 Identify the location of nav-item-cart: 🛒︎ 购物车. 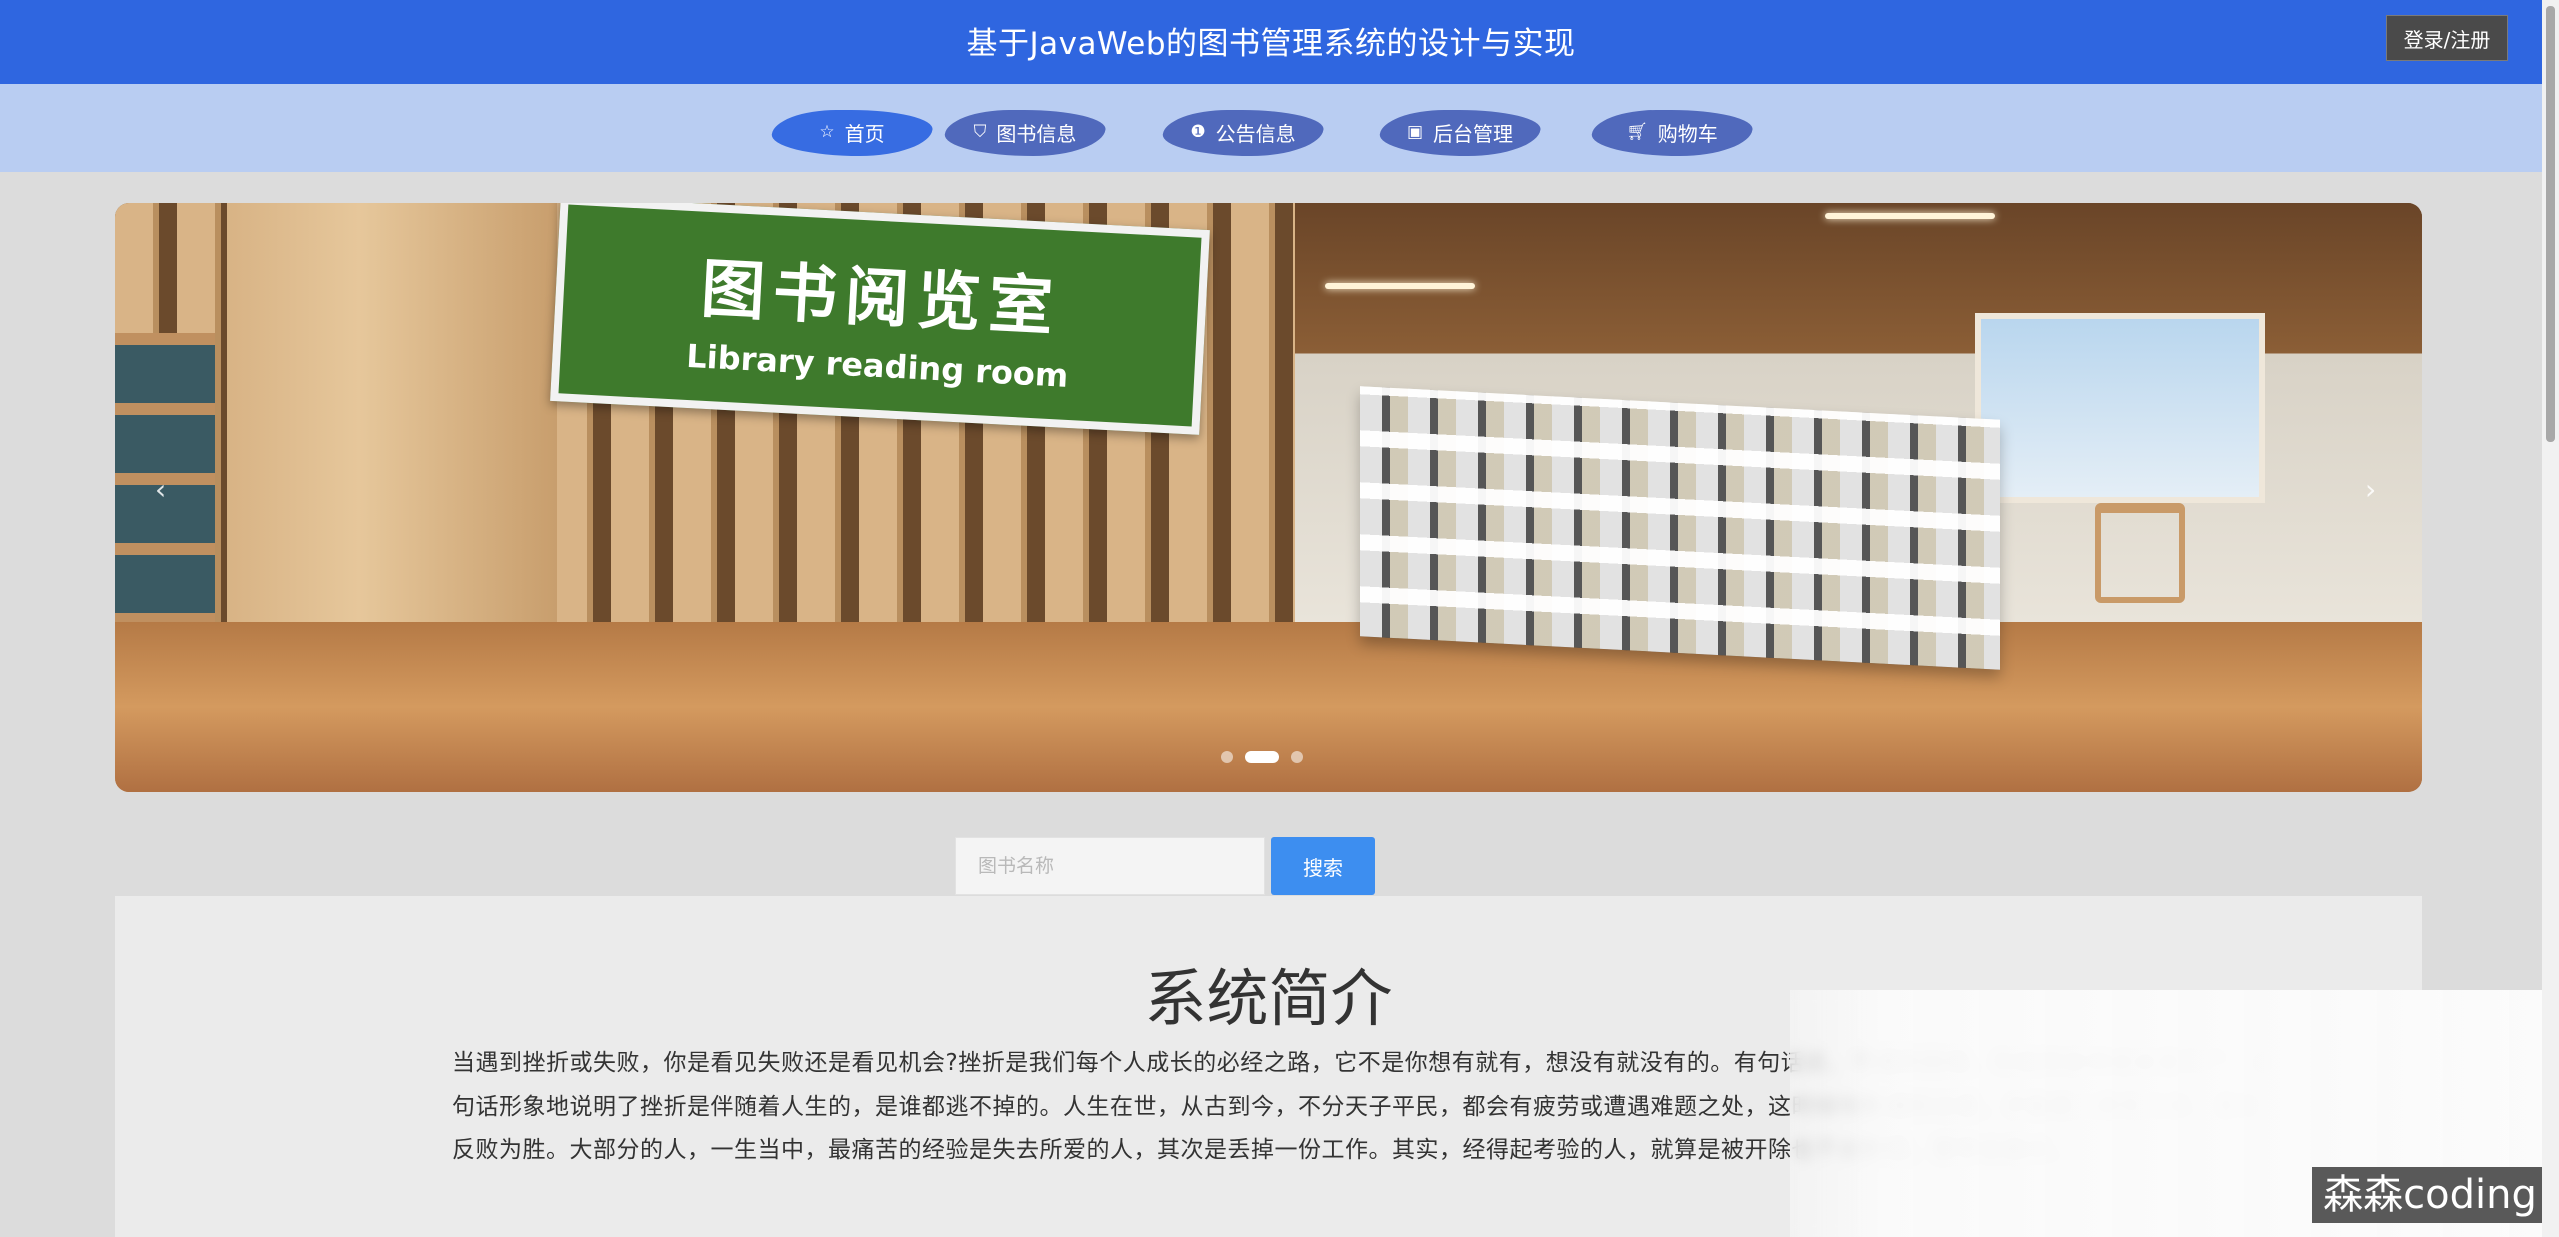
(1672, 132).